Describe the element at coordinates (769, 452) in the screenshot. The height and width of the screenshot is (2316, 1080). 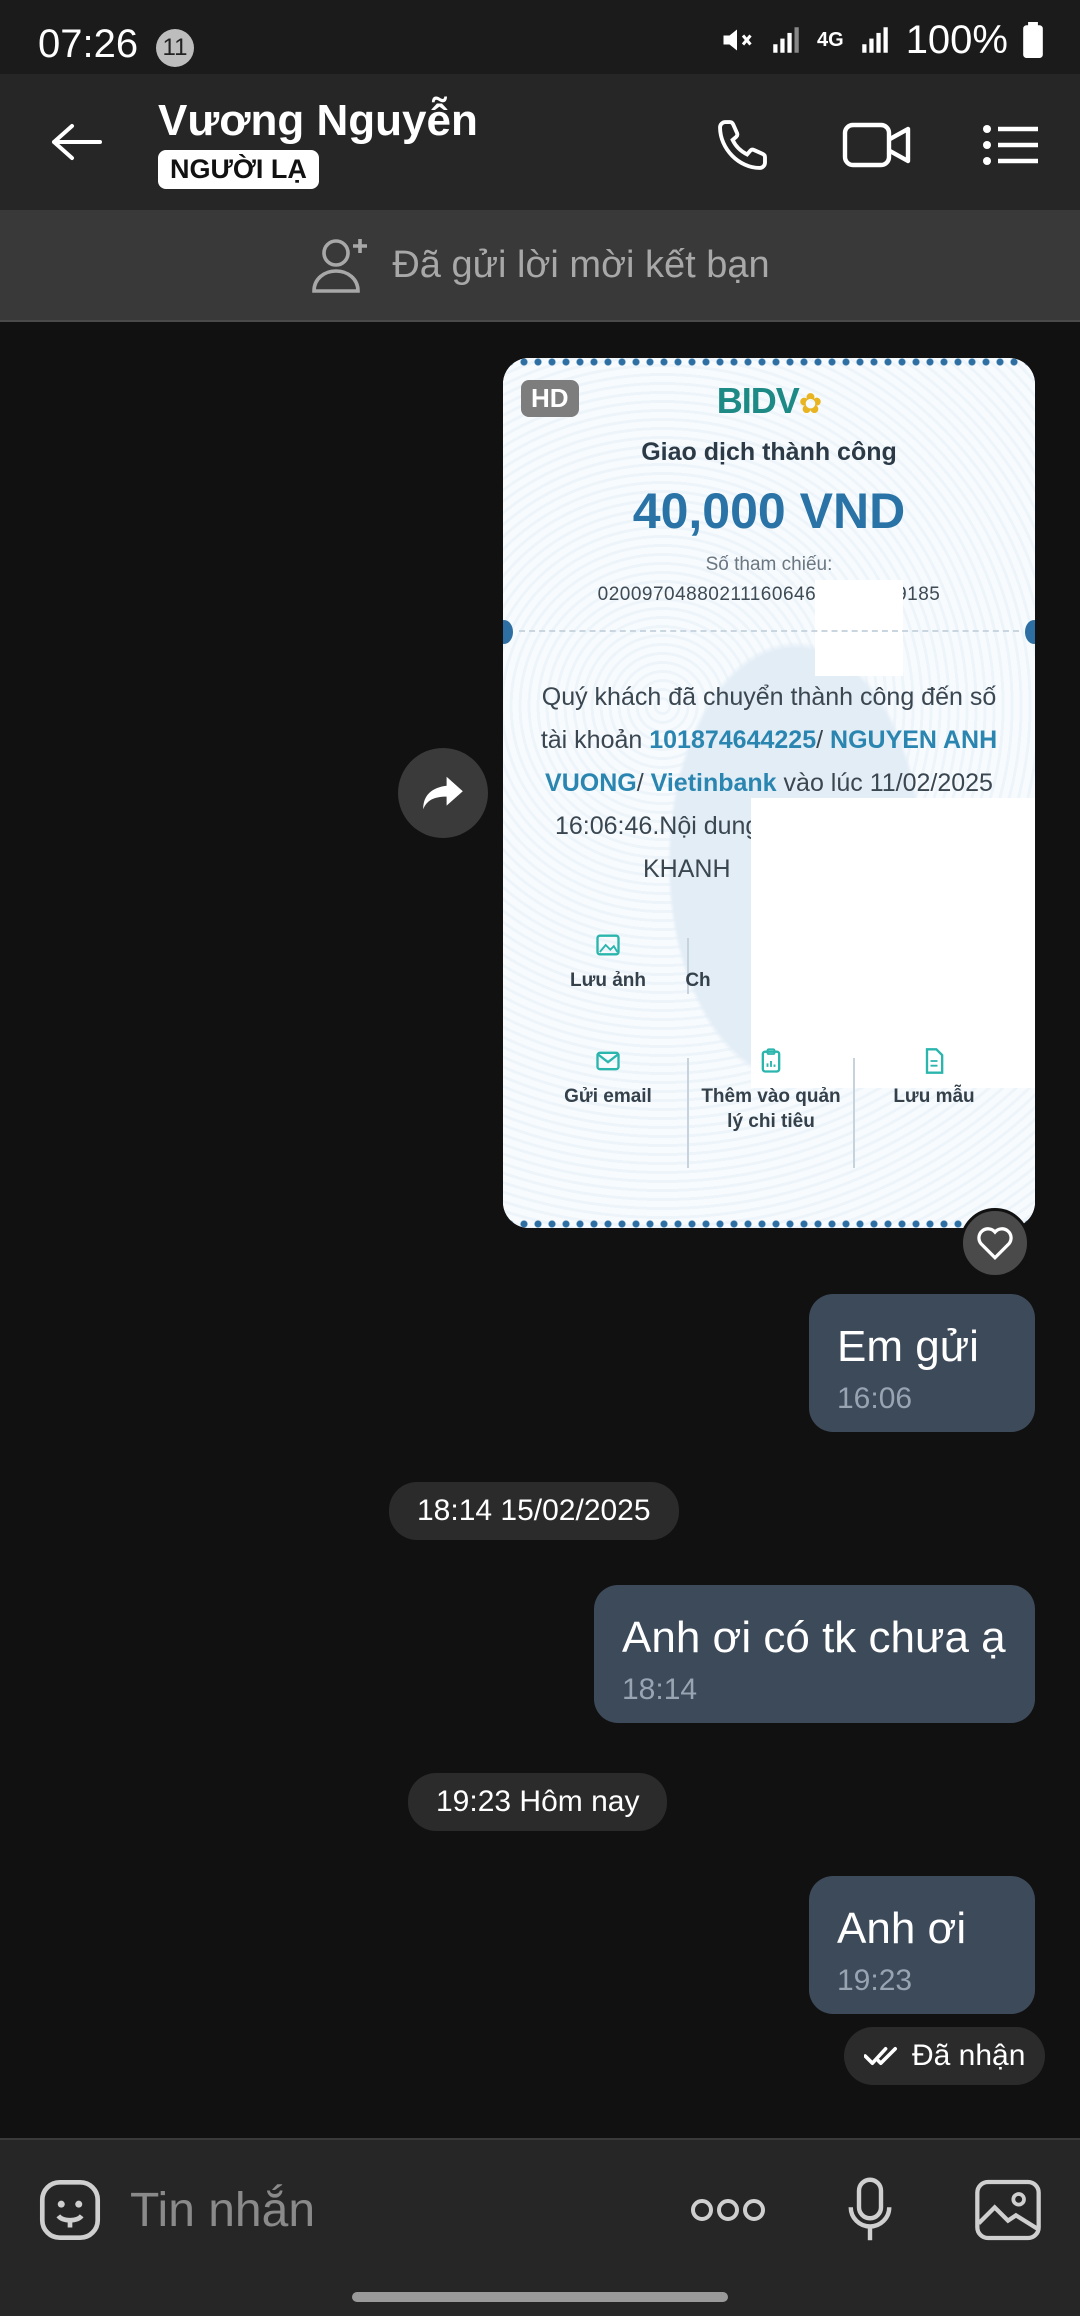
I see `receipt-title: Giao dịch thành công` at that location.